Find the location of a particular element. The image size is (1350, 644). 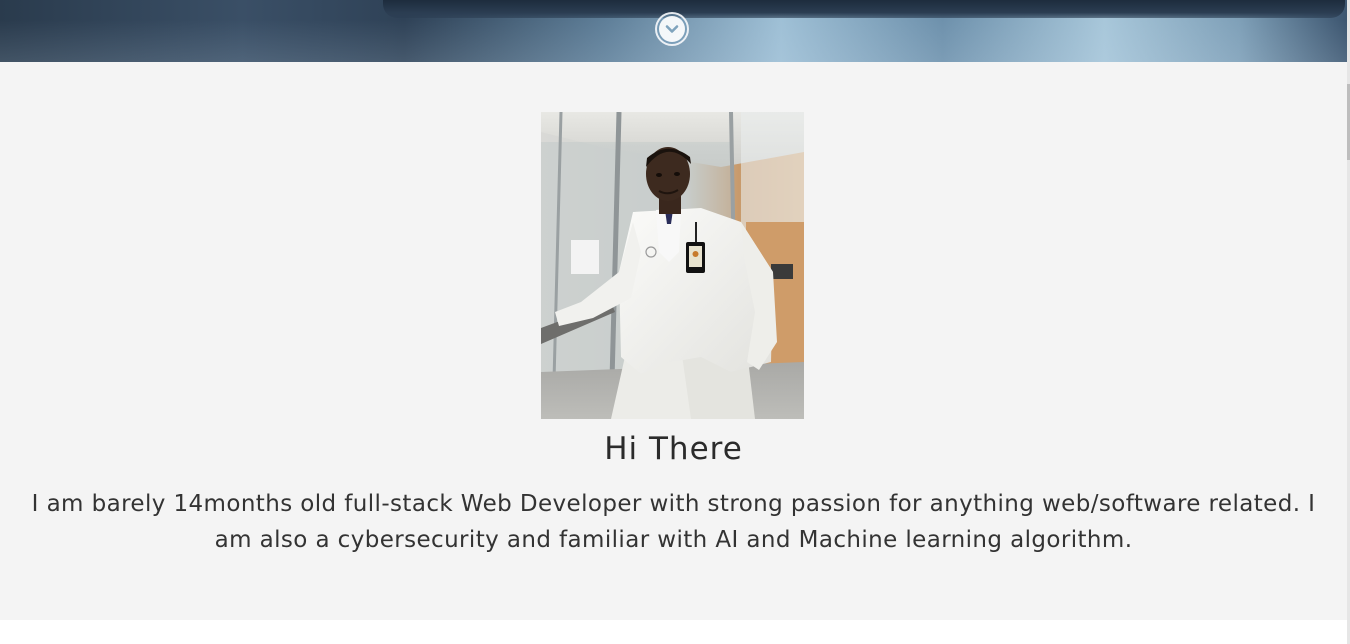

hero-banner is located at coordinates (673, 31).